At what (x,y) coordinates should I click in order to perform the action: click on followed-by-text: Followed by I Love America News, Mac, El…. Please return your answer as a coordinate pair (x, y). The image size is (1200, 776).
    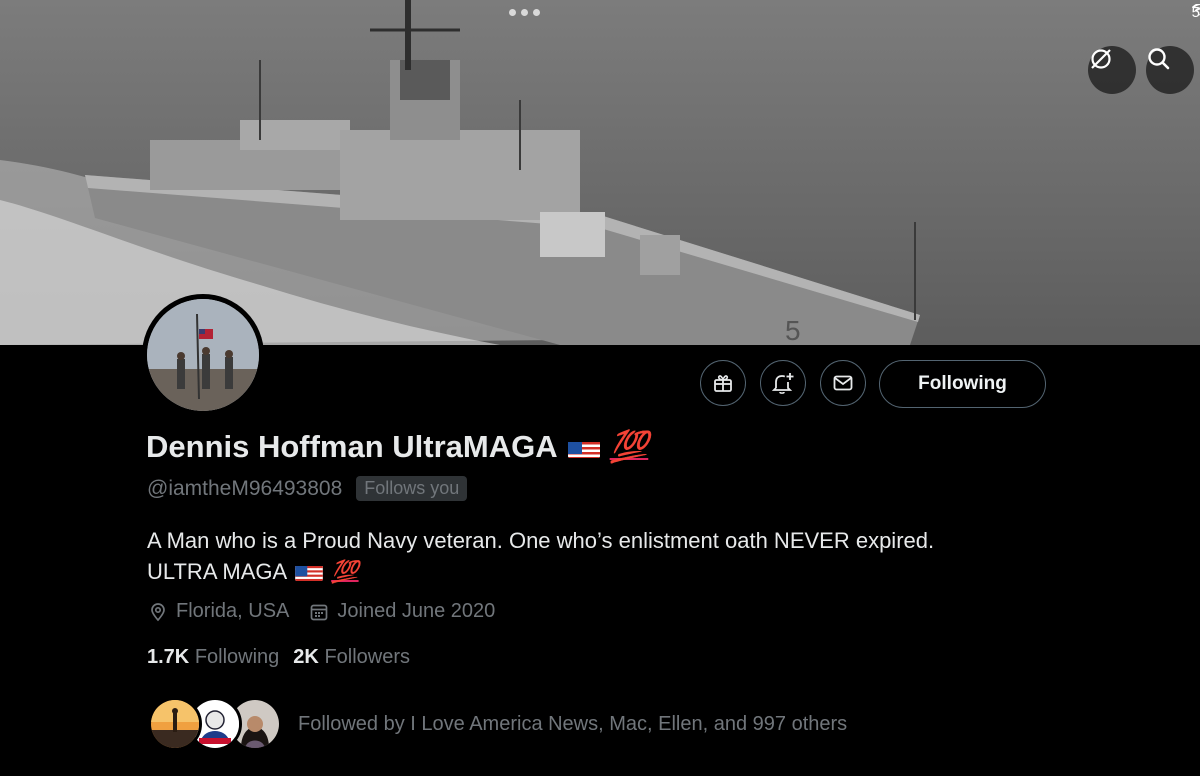
    Looking at the image, I should click on (573, 723).